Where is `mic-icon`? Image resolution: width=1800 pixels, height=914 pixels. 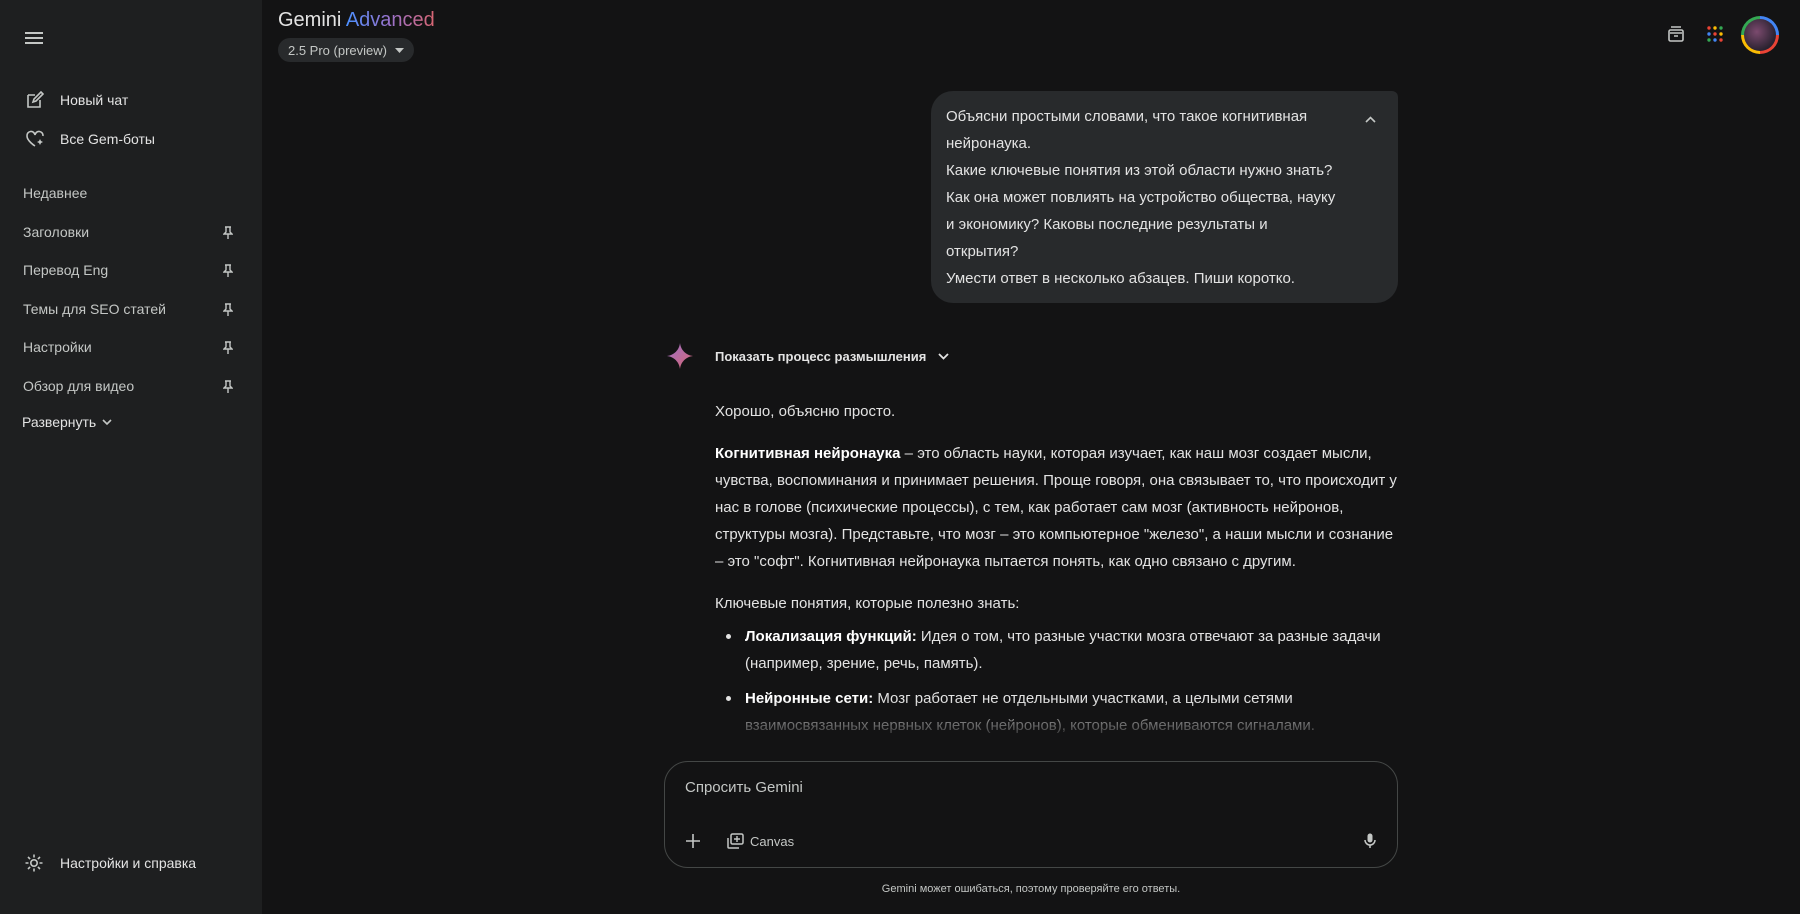
mic-icon is located at coordinates (1370, 840).